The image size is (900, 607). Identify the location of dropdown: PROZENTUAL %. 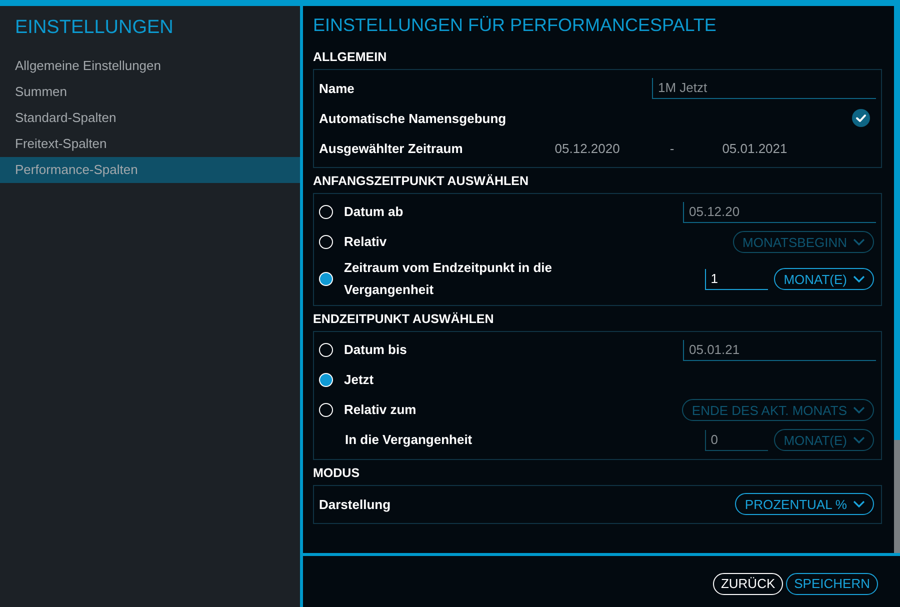
(804, 504).